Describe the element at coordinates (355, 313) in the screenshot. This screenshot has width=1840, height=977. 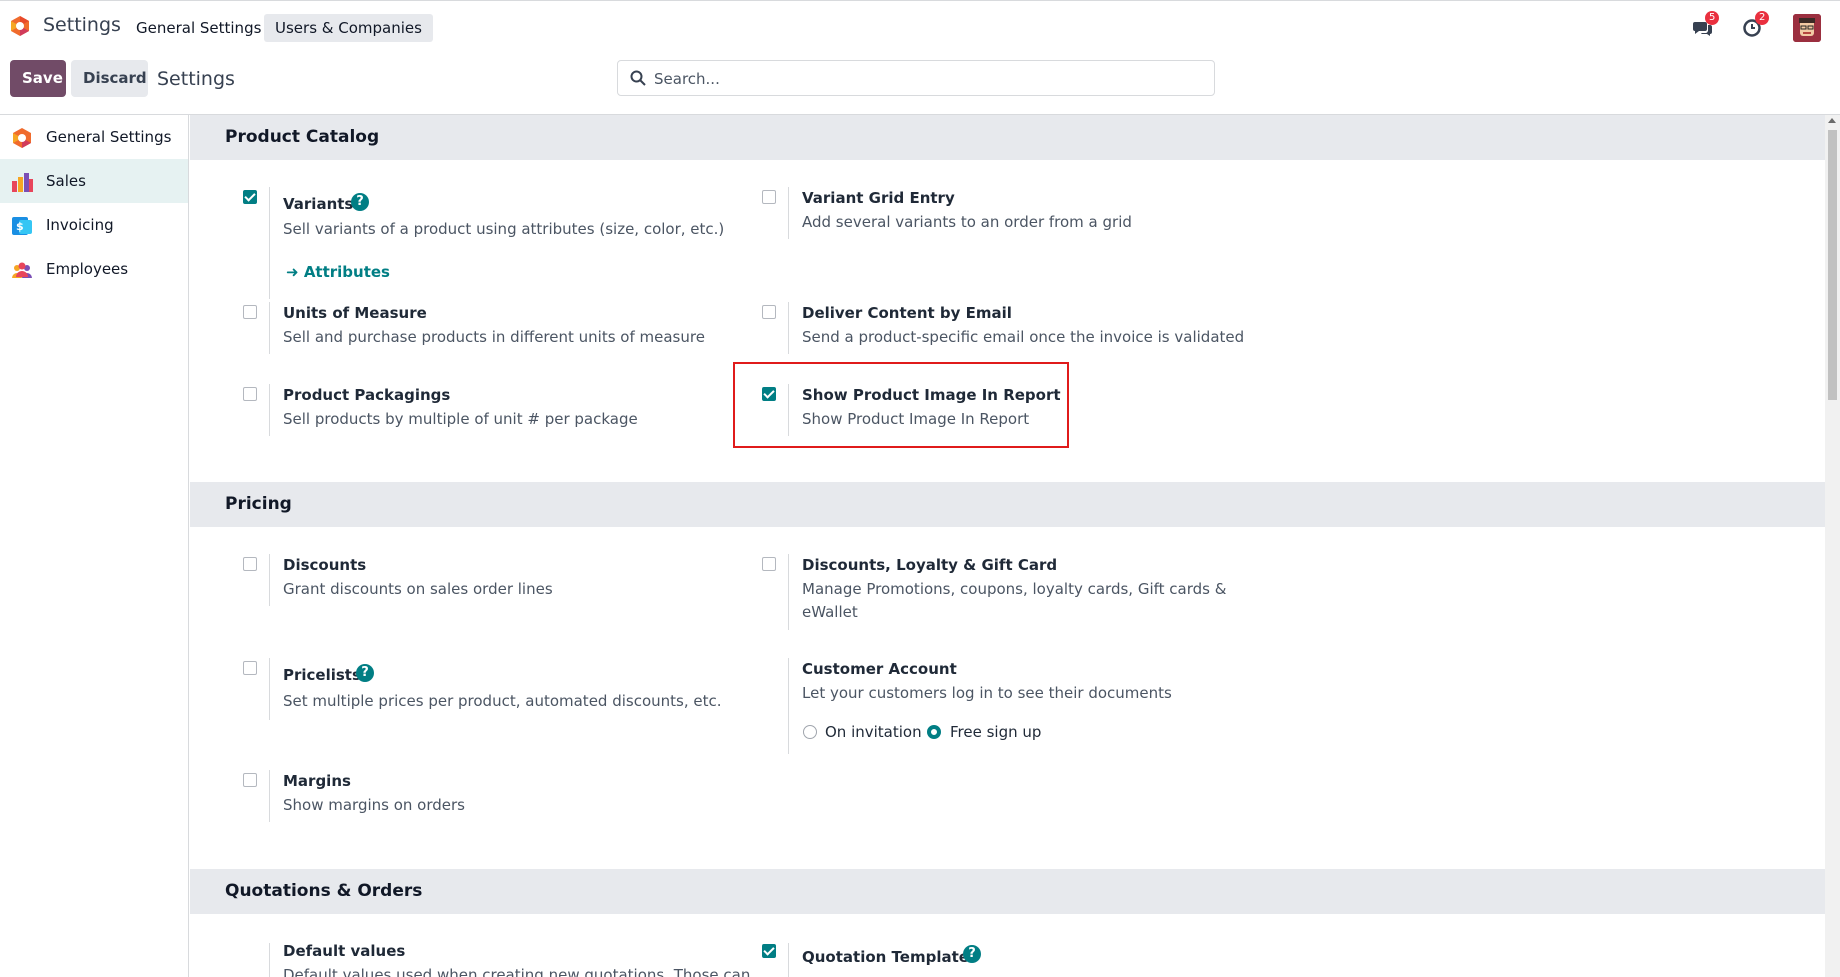
I see `setting-title: Units of Measure` at that location.